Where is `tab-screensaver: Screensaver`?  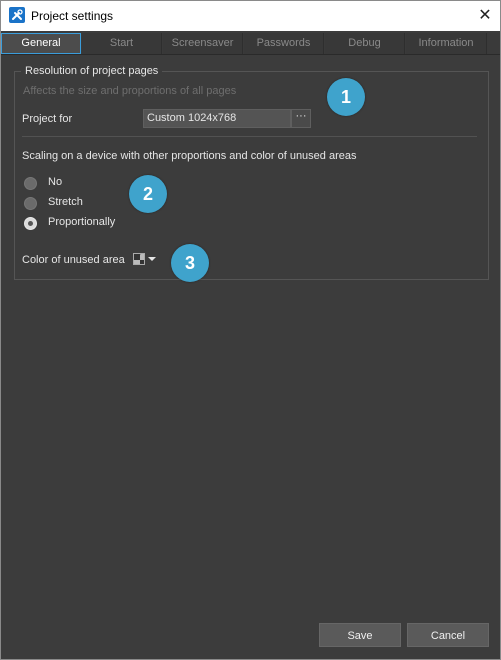
tab-screensaver: Screensaver is located at coordinates (203, 43).